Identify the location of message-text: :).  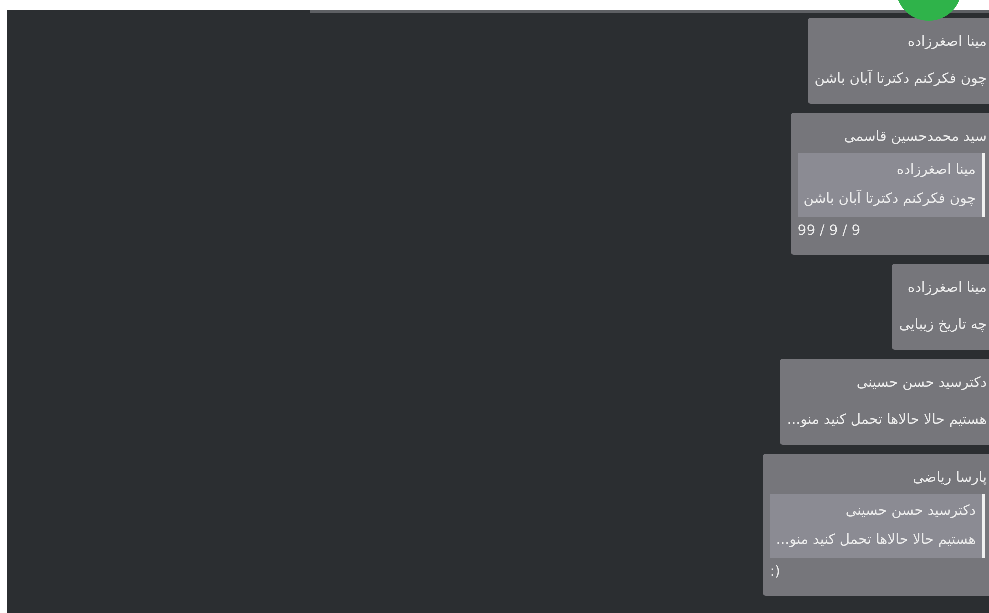
(776, 572).